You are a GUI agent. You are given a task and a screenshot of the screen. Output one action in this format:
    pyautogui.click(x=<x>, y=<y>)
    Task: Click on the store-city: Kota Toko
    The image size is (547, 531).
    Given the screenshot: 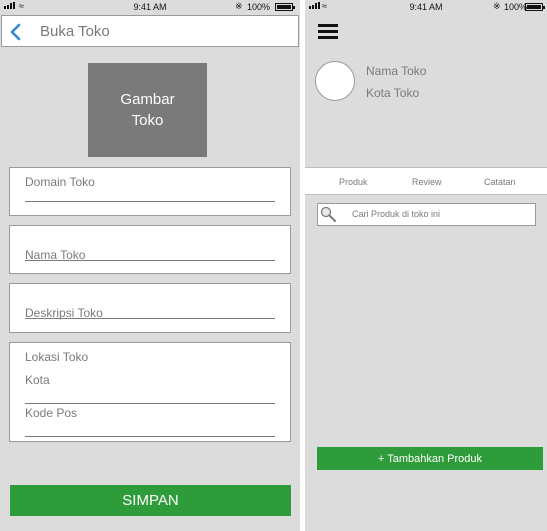 What is the action you would take?
    pyautogui.click(x=393, y=93)
    